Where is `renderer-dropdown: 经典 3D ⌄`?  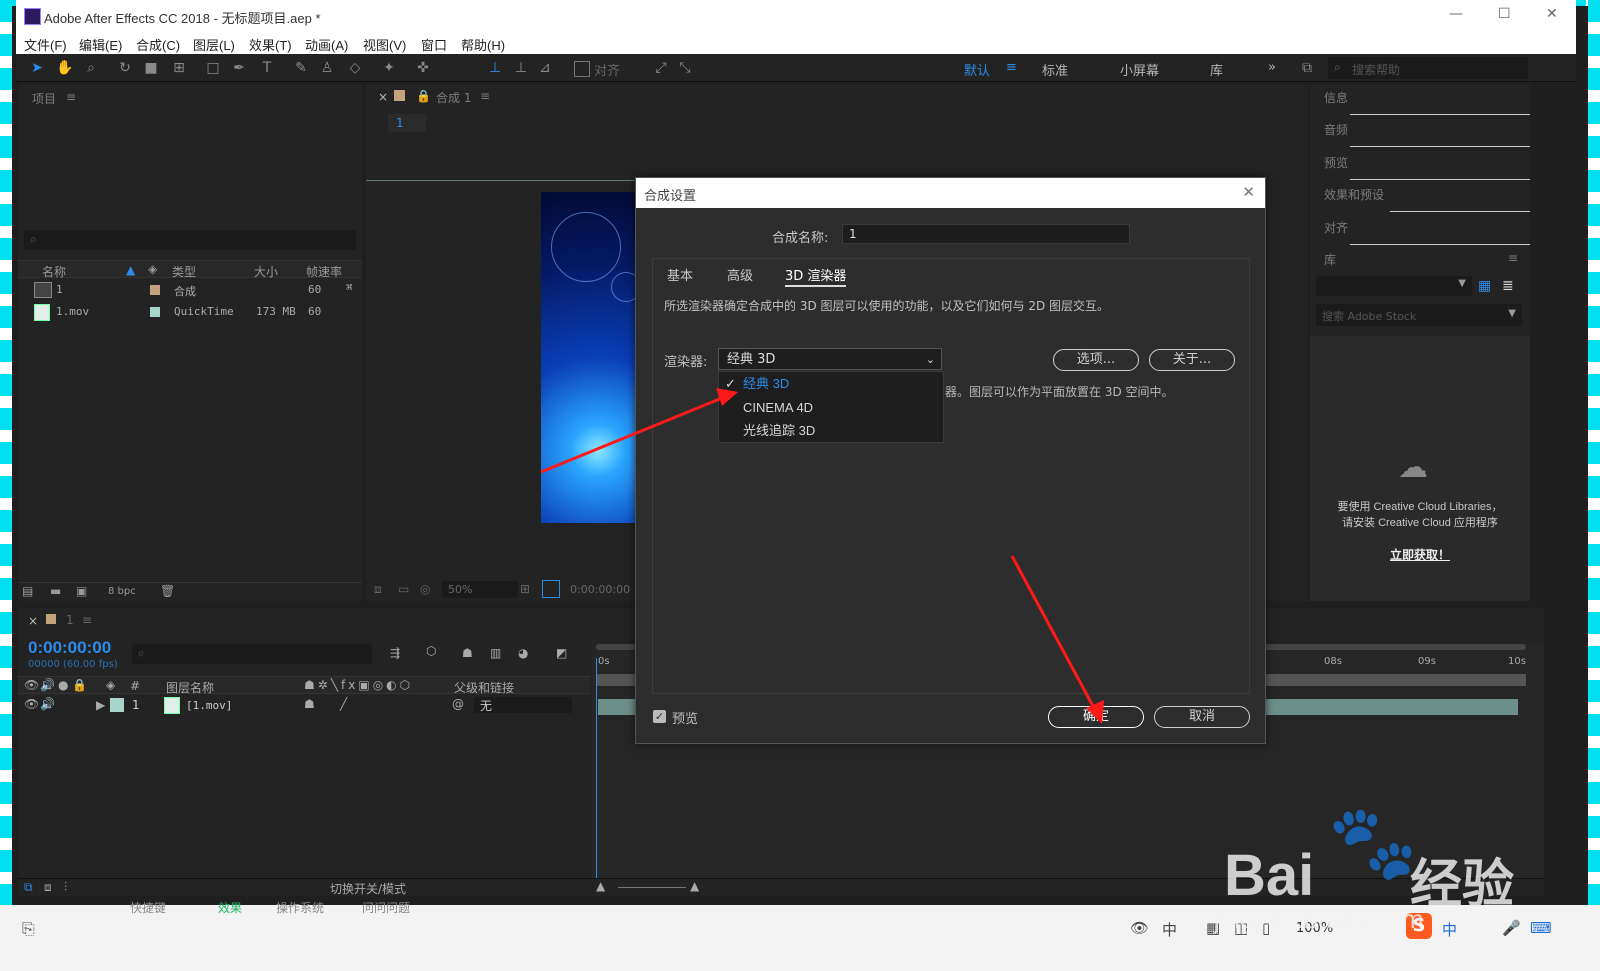
renderer-dropdown: 经典 3D ⌄ is located at coordinates (830, 359).